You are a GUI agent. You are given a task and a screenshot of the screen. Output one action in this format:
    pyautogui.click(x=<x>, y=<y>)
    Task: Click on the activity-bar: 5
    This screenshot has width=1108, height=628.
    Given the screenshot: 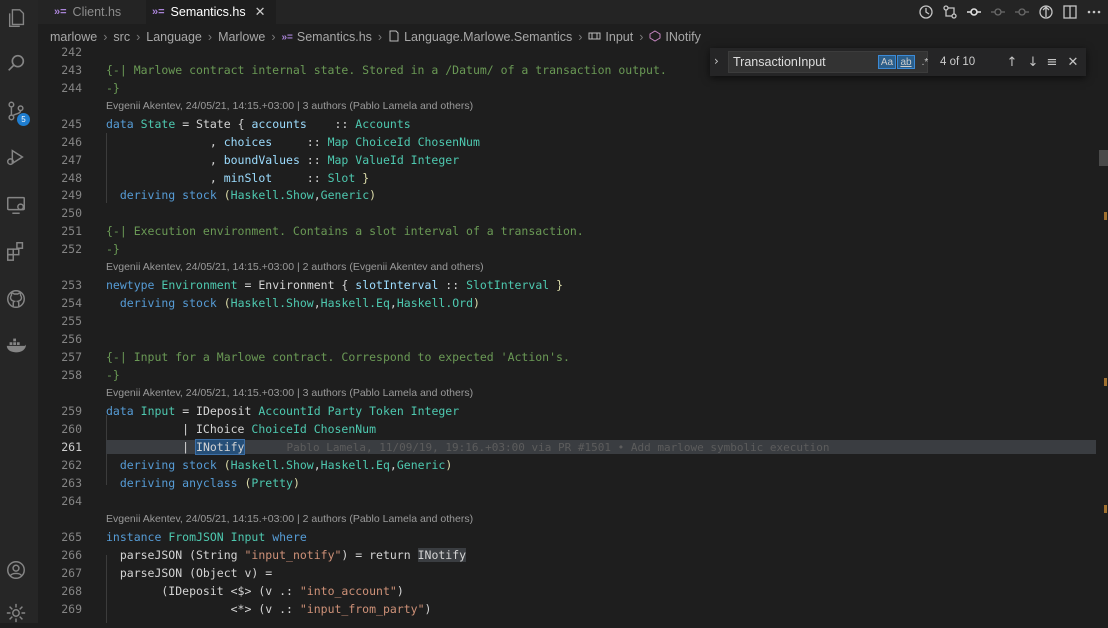 What is the action you would take?
    pyautogui.click(x=19, y=311)
    